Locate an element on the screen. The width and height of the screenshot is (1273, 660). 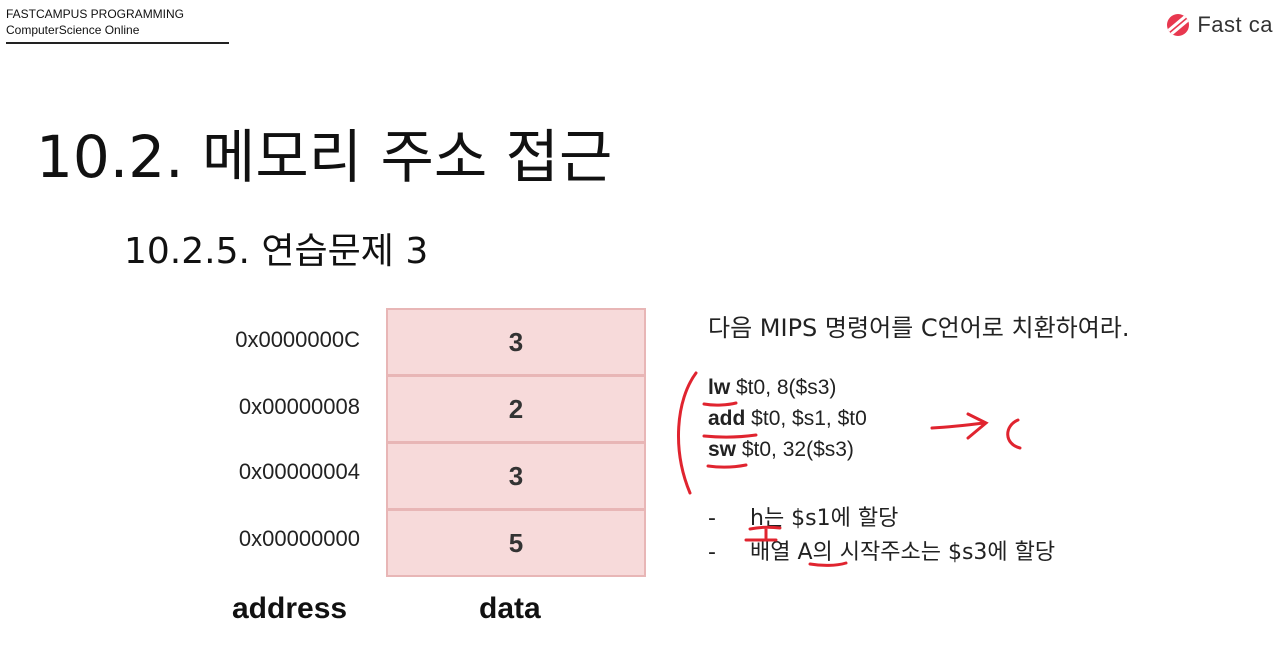
memory-cell: 2 is located at coordinates (516, 410).